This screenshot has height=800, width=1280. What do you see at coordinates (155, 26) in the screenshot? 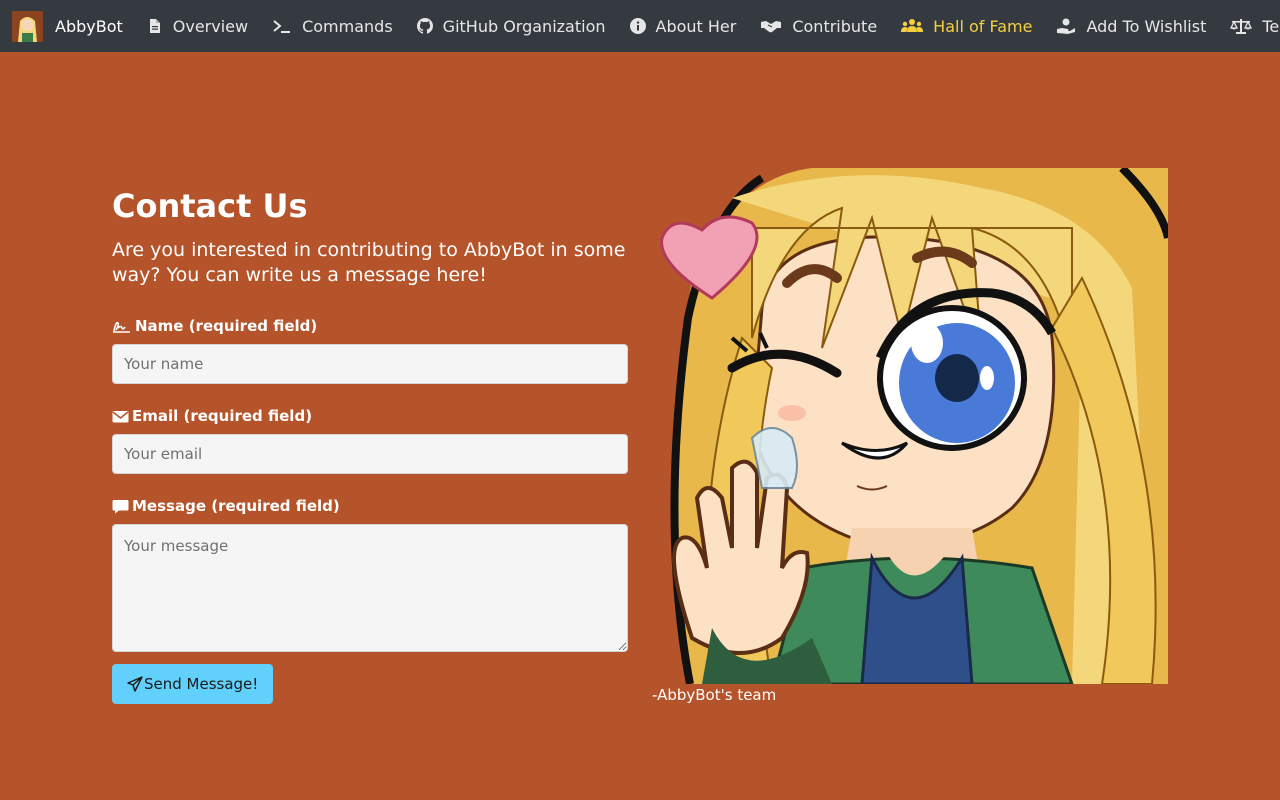
I see `file-icon` at bounding box center [155, 26].